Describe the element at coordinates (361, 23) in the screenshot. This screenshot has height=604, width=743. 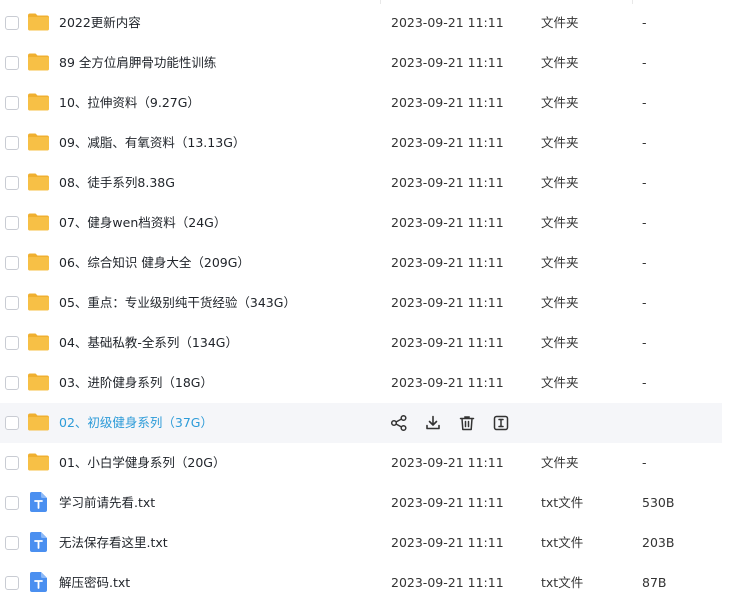
I see `file-row: 2022更新内容 2023-09-21 11:11 文件夹 -` at that location.